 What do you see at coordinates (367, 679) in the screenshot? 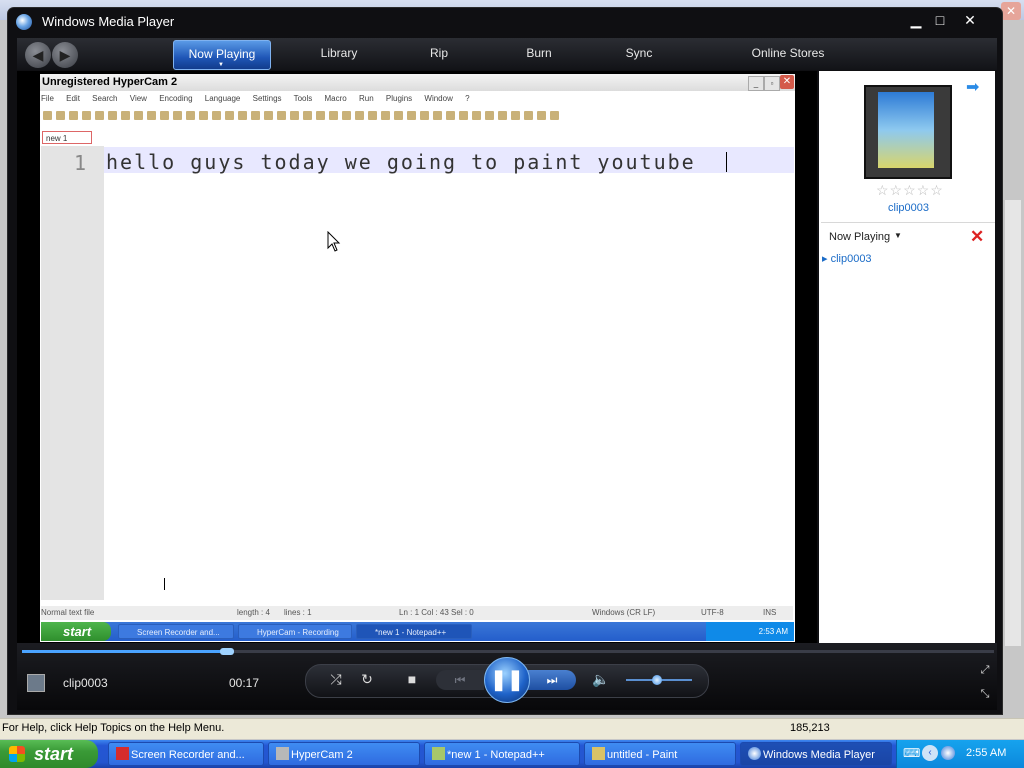
I see `repeat-icon: ↻` at bounding box center [367, 679].